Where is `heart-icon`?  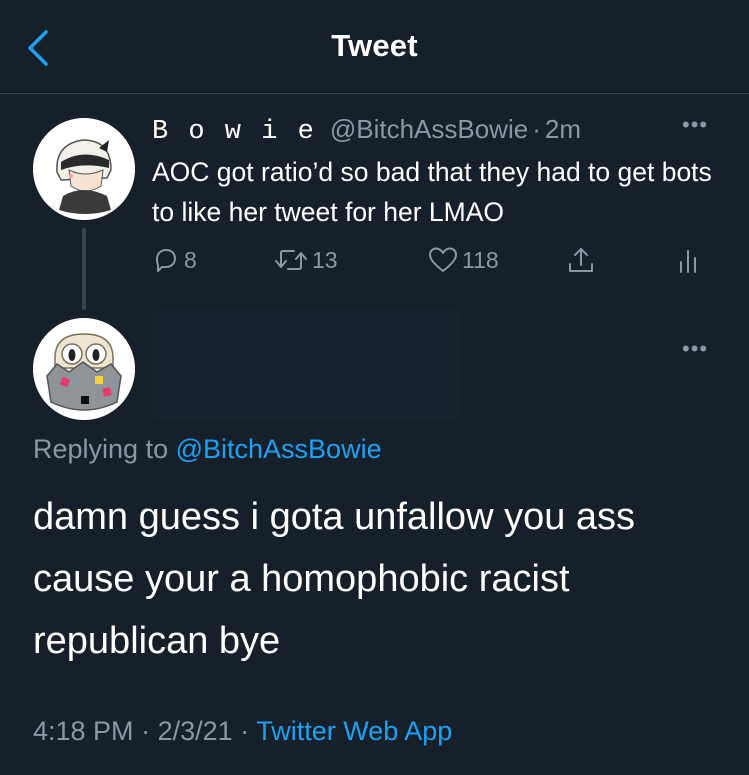 heart-icon is located at coordinates (443, 259).